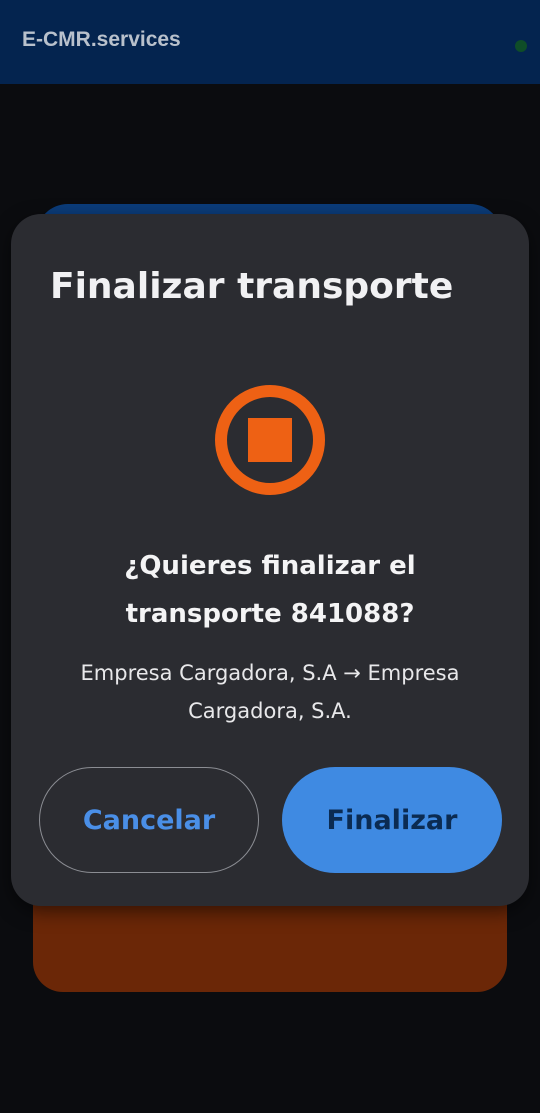 Image resolution: width=540 pixels, height=1113 pixels. I want to click on confirmation-question: ¿Quieres finalizar el transporte 841088?, so click(270, 590).